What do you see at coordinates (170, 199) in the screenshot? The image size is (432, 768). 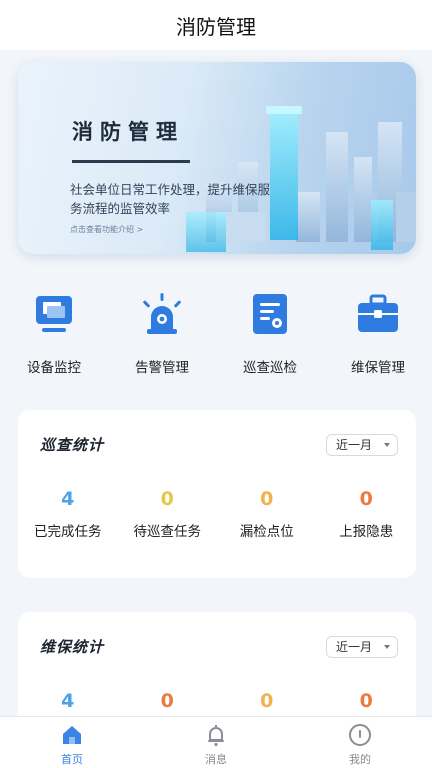 I see `banner-description: 社会单位日常工作处理，提升维保服务流程的监管效率` at bounding box center [170, 199].